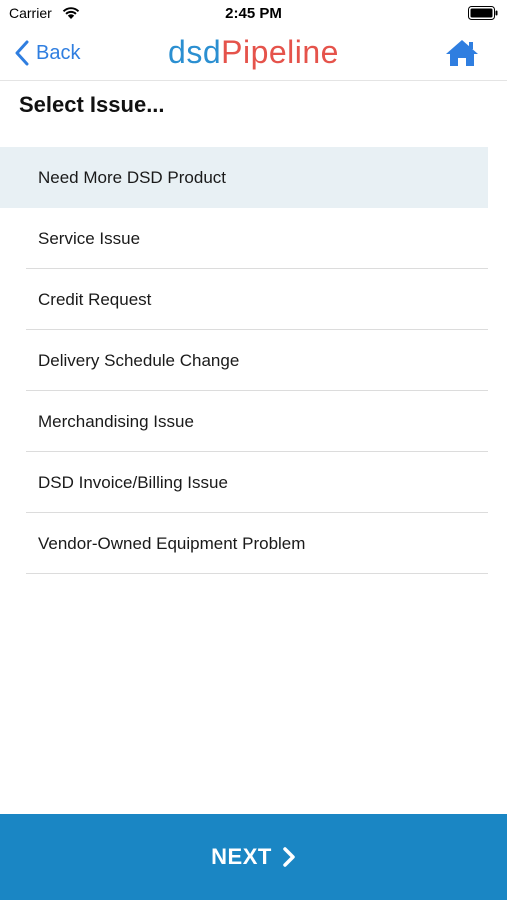  What do you see at coordinates (253, 482) in the screenshot?
I see `list-item: DSD Invoice/Billing Issue` at bounding box center [253, 482].